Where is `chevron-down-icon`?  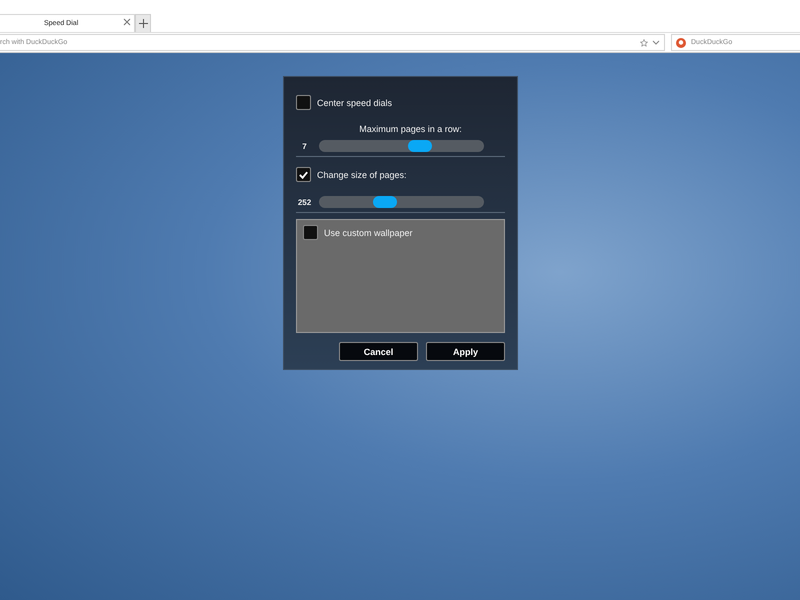 chevron-down-icon is located at coordinates (656, 43).